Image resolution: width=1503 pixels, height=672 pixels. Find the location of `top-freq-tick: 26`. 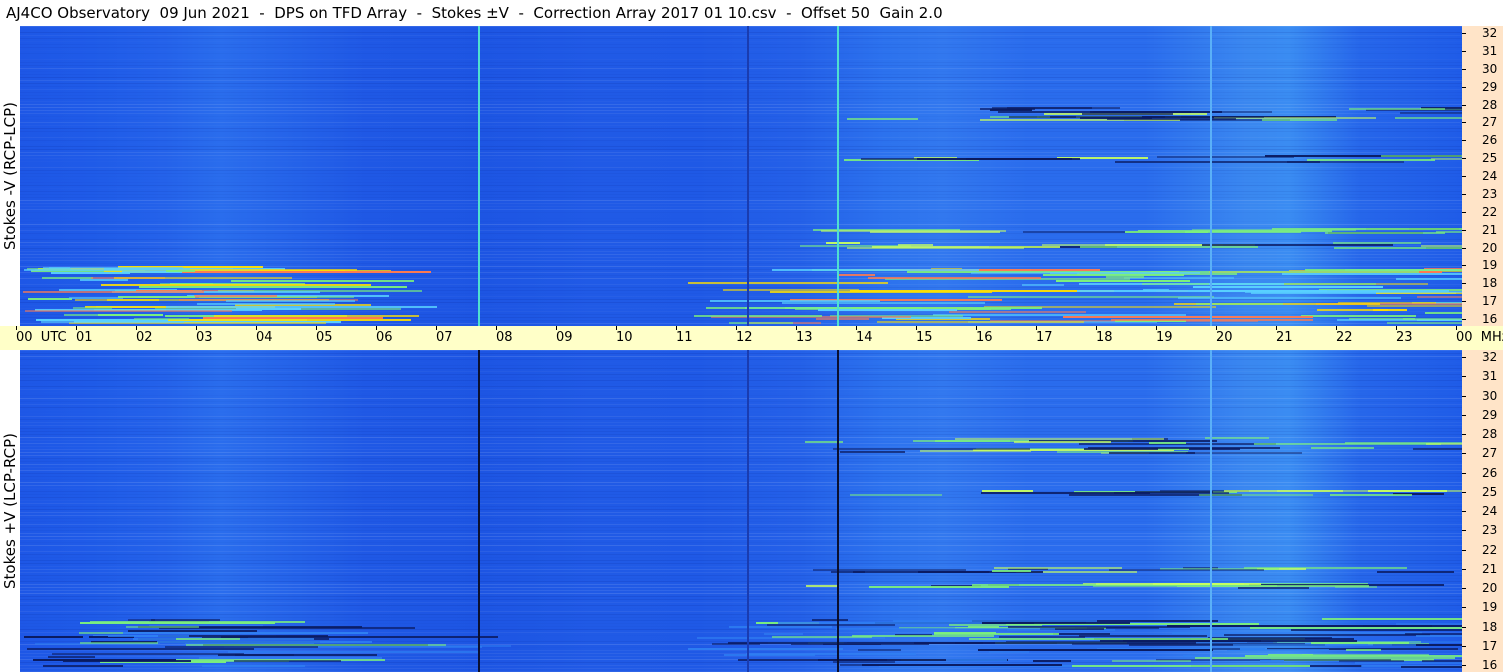

top-freq-tick: 26 is located at coordinates (1482, 140).